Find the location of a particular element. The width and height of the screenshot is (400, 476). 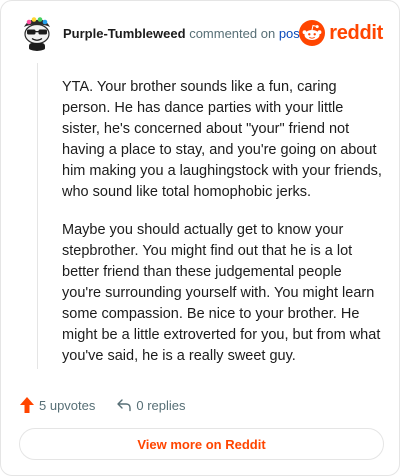

upvote-arrow-icon is located at coordinates (27, 405).